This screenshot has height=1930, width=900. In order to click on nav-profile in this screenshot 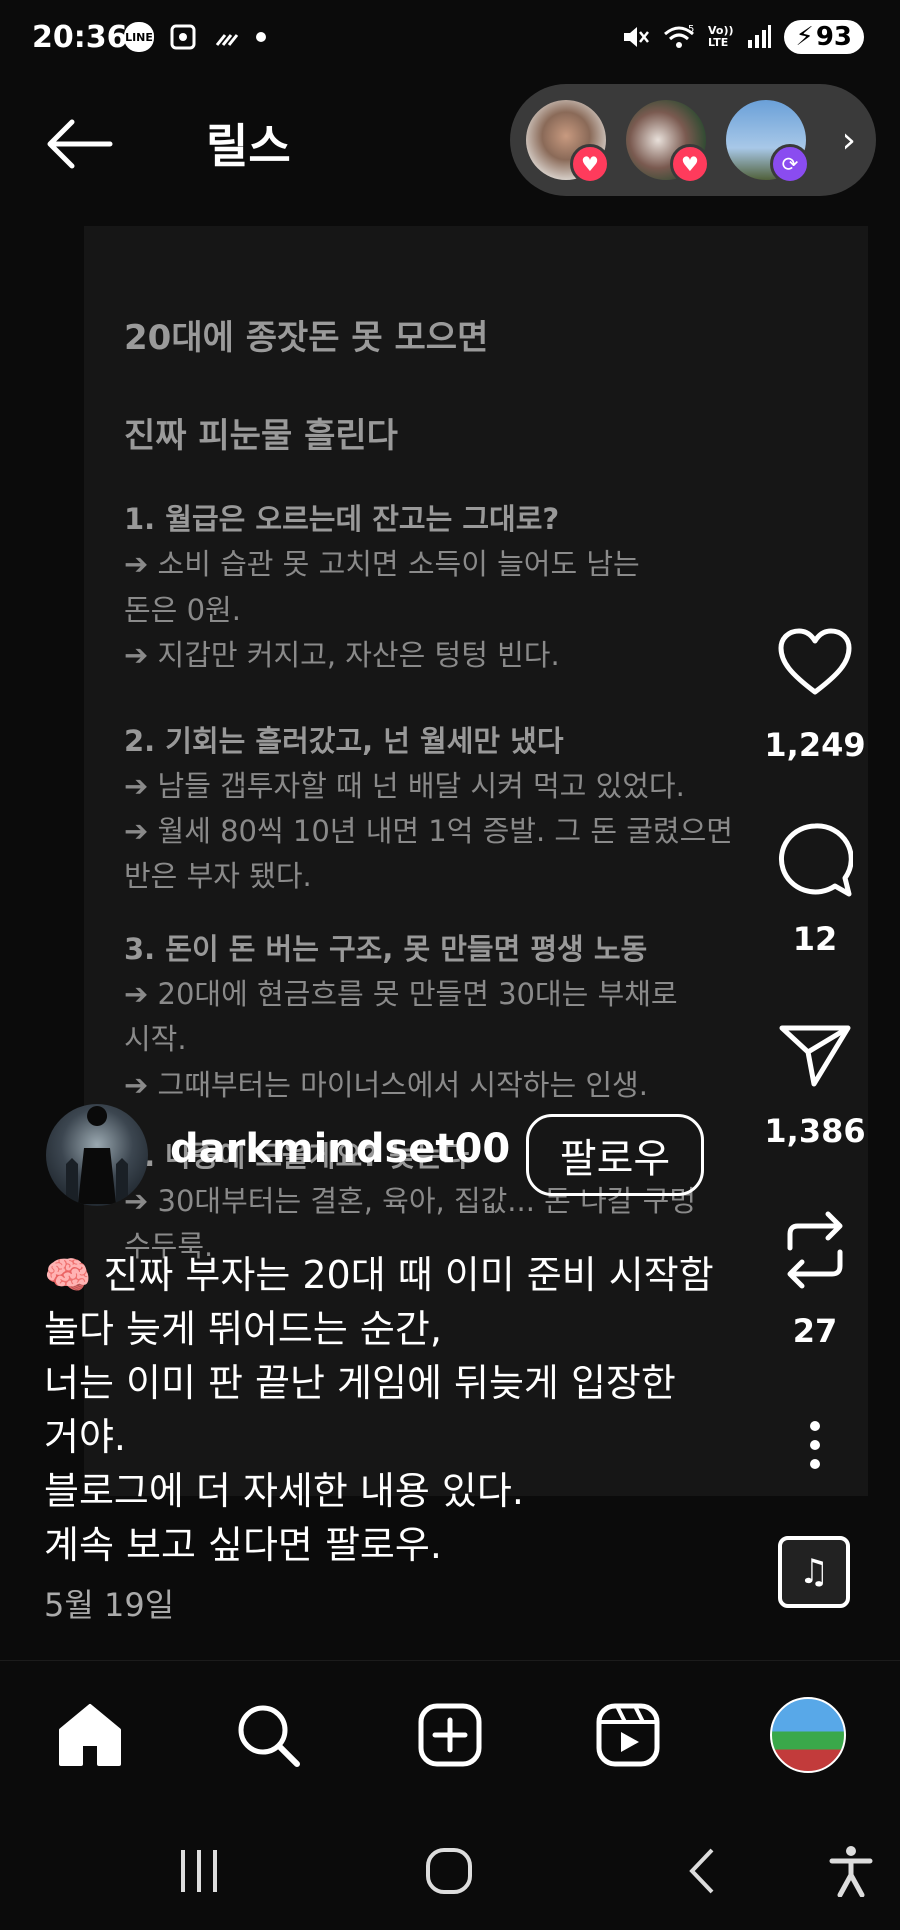, I will do `click(808, 1735)`.